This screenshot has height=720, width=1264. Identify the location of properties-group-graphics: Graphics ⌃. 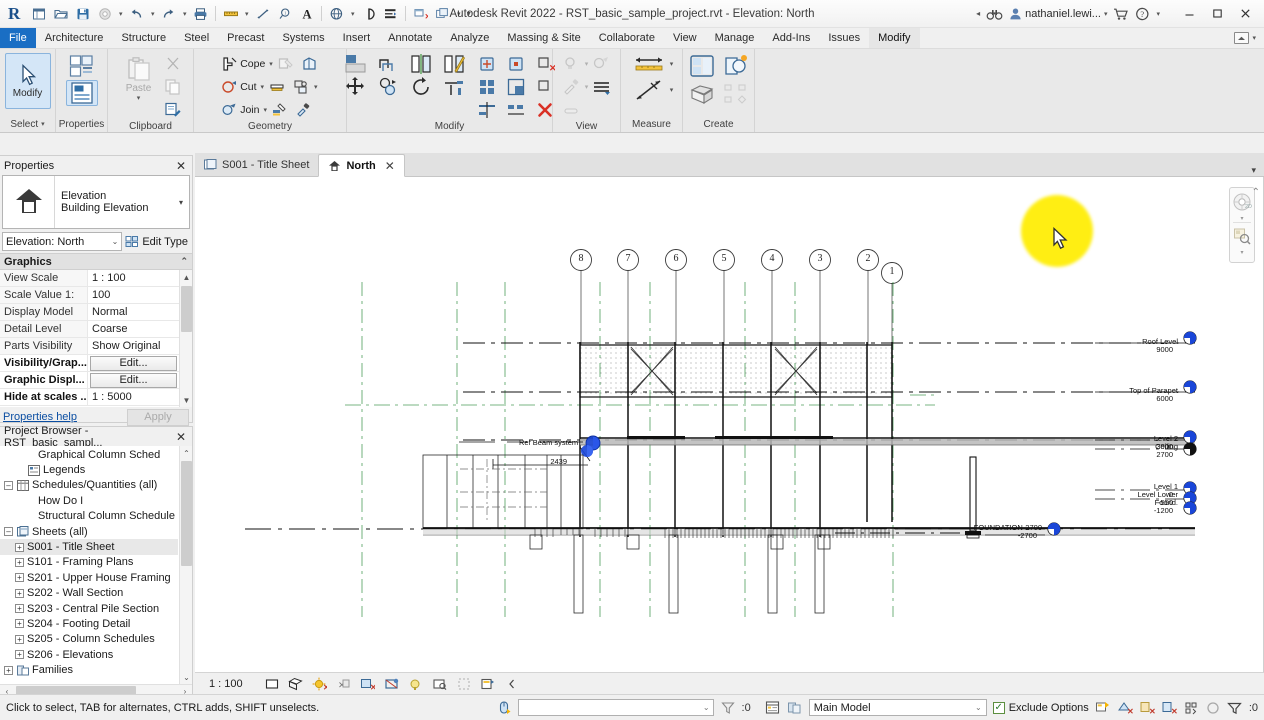
(96, 261).